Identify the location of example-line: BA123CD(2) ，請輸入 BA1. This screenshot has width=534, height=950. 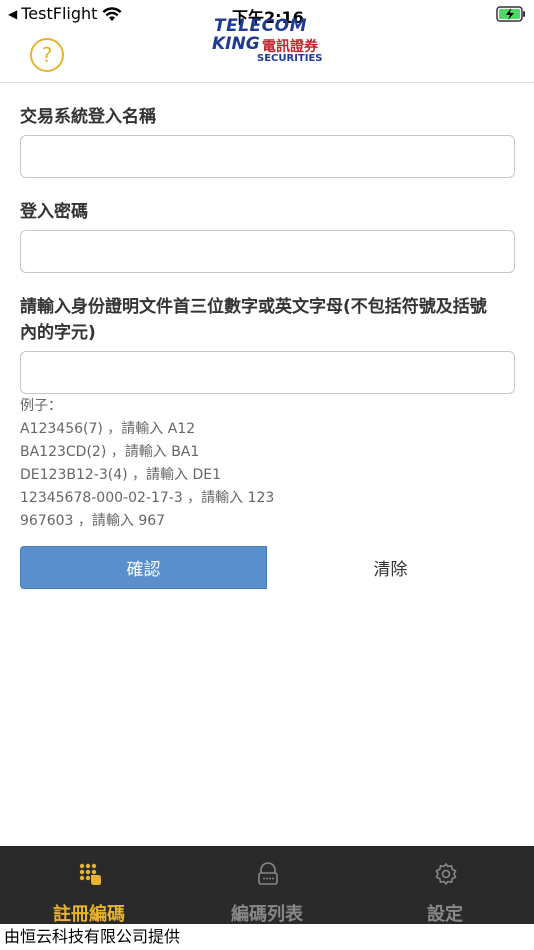
(110, 452).